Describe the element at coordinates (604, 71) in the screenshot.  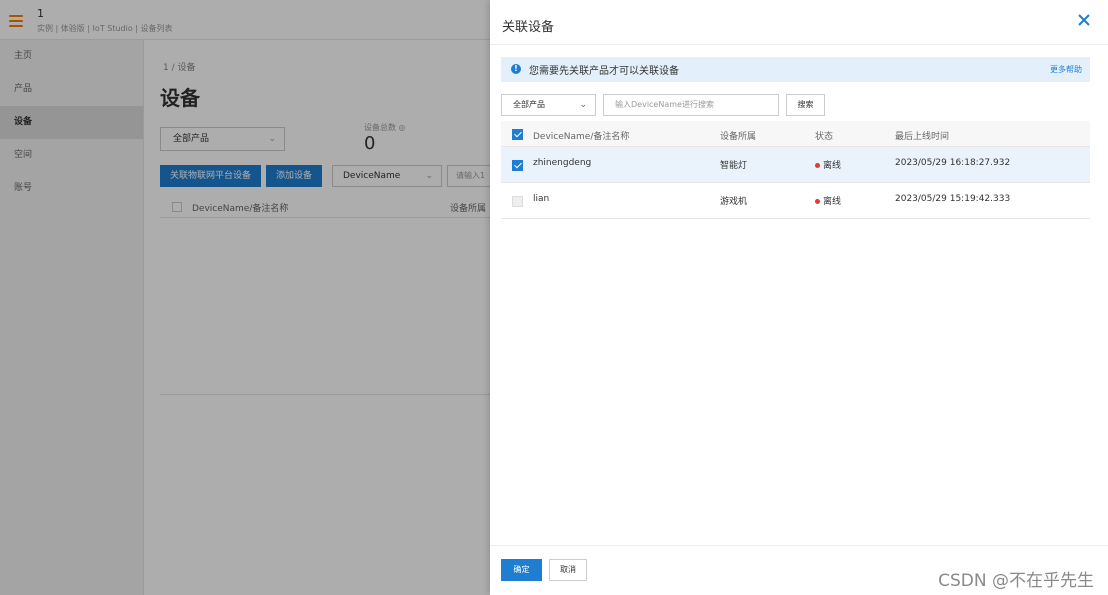
I see `notice-text: 您需要先关联产品才可以关联设备` at that location.